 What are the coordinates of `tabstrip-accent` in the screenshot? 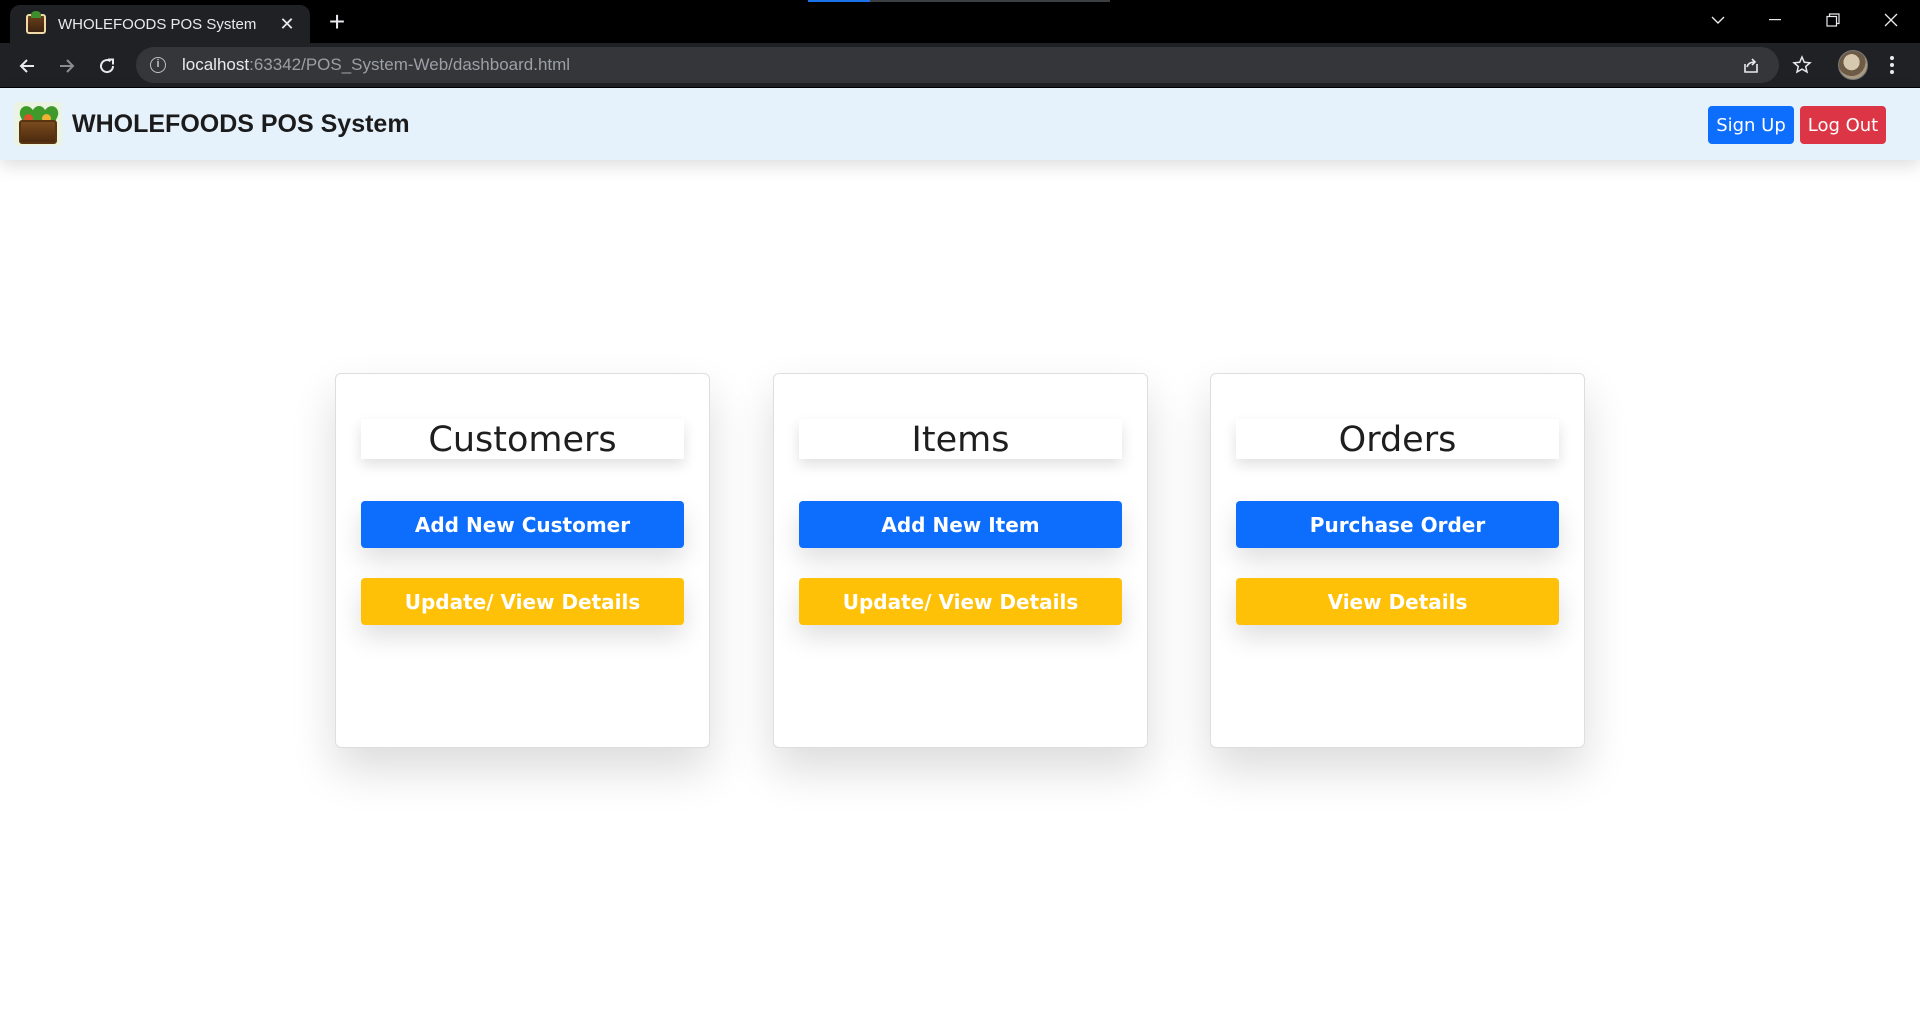 It's located at (839, 1).